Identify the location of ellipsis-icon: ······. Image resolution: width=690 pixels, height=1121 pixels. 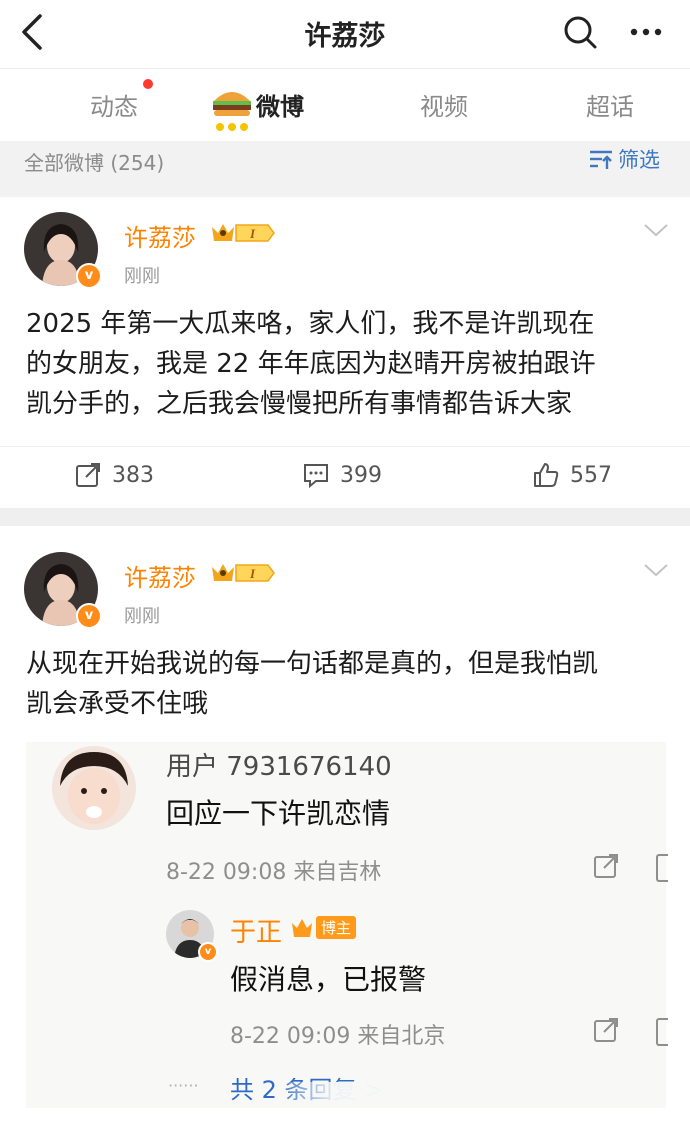
(183, 1085).